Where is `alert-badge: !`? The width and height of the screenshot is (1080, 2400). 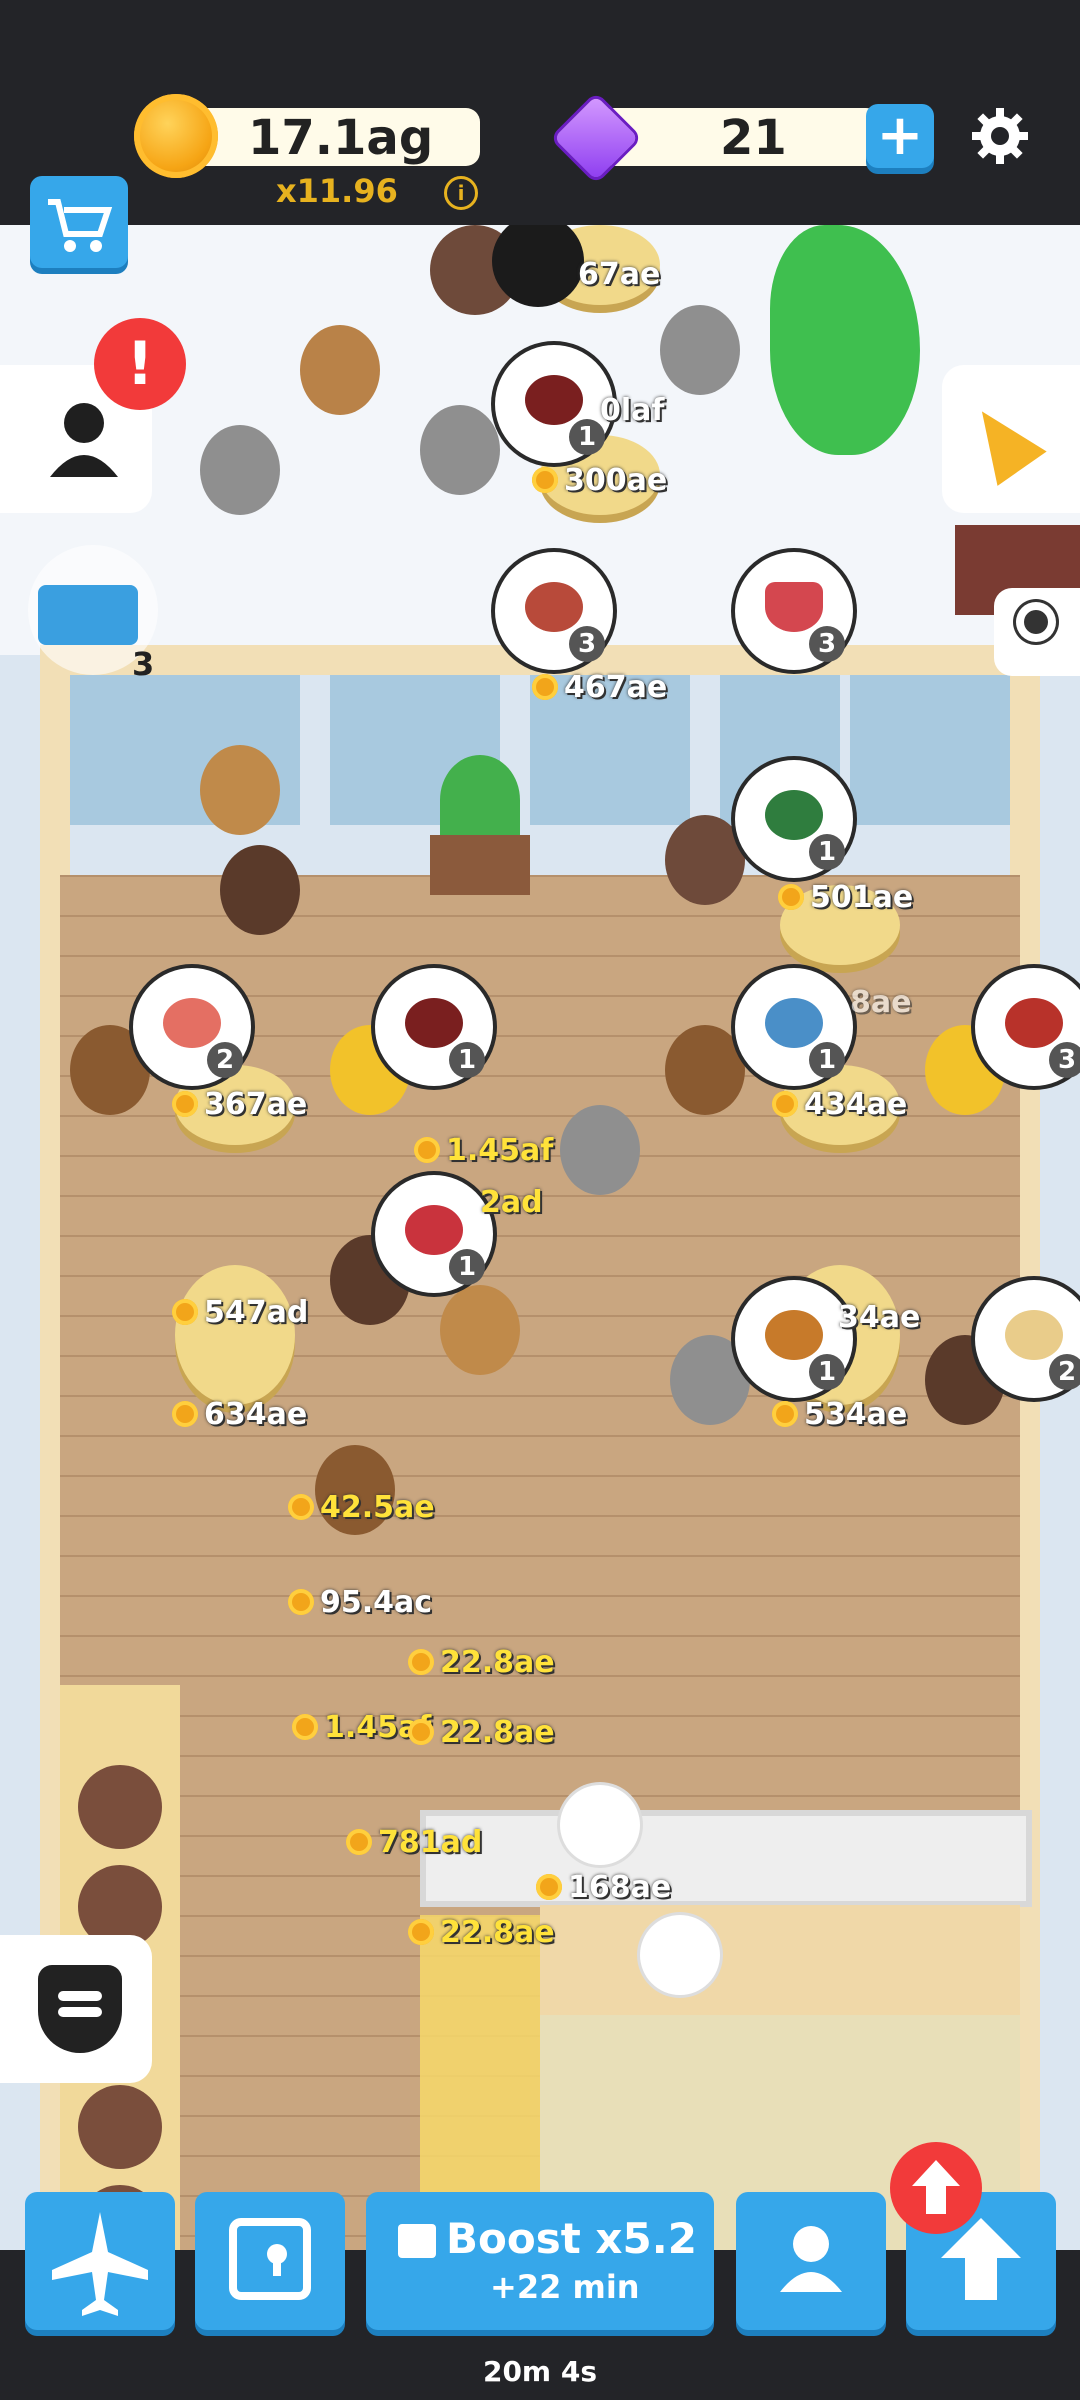 alert-badge: ! is located at coordinates (140, 364).